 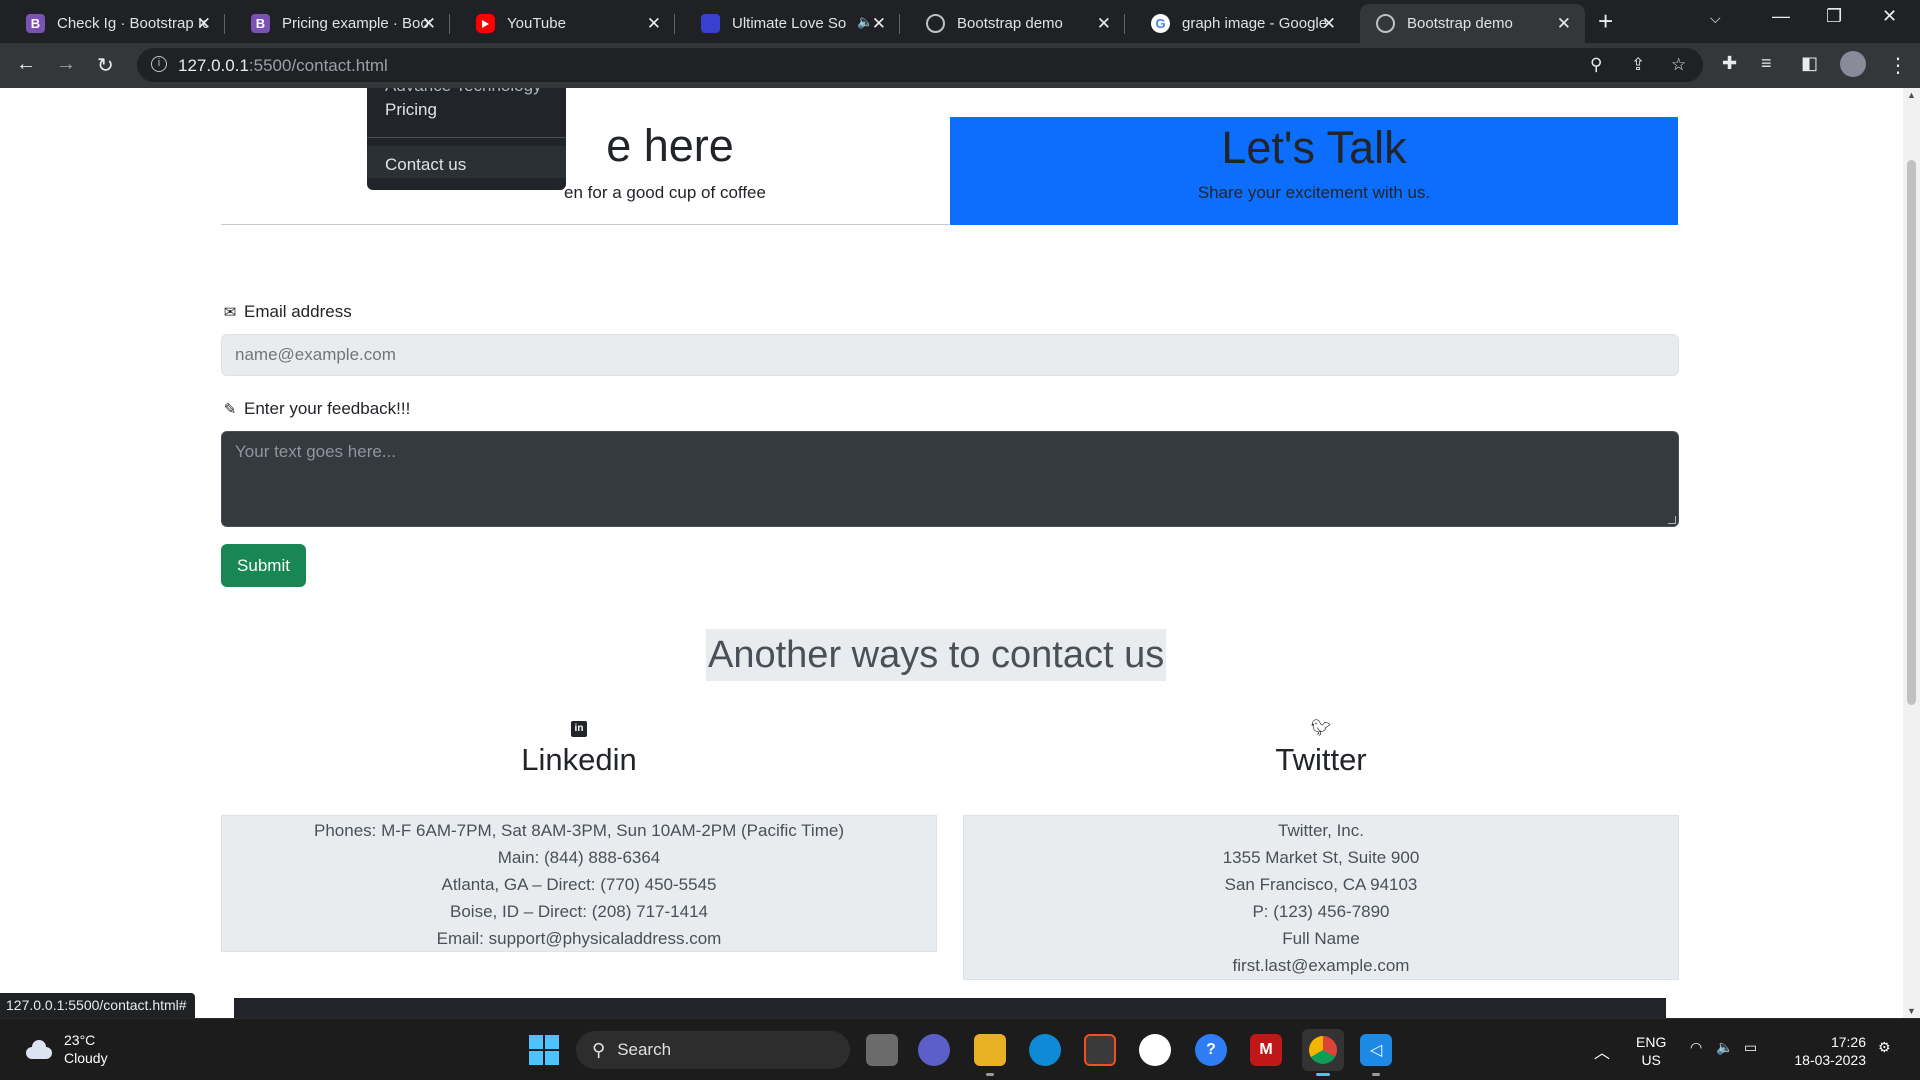 What do you see at coordinates (670, 145) in the screenshot?
I see `hero-left-title: e here` at bounding box center [670, 145].